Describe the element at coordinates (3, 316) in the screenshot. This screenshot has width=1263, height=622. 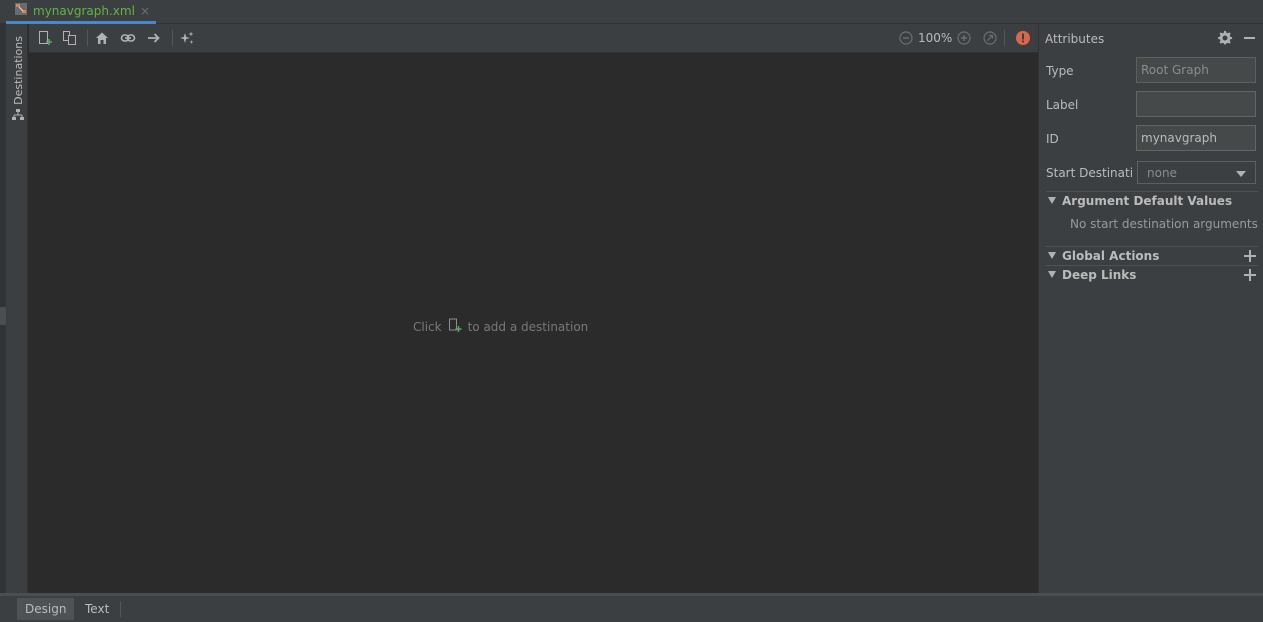
I see `left-edge-marker` at that location.